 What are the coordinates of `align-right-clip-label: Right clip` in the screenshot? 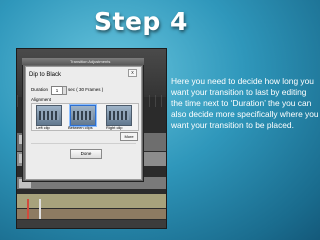 It's located at (114, 127).